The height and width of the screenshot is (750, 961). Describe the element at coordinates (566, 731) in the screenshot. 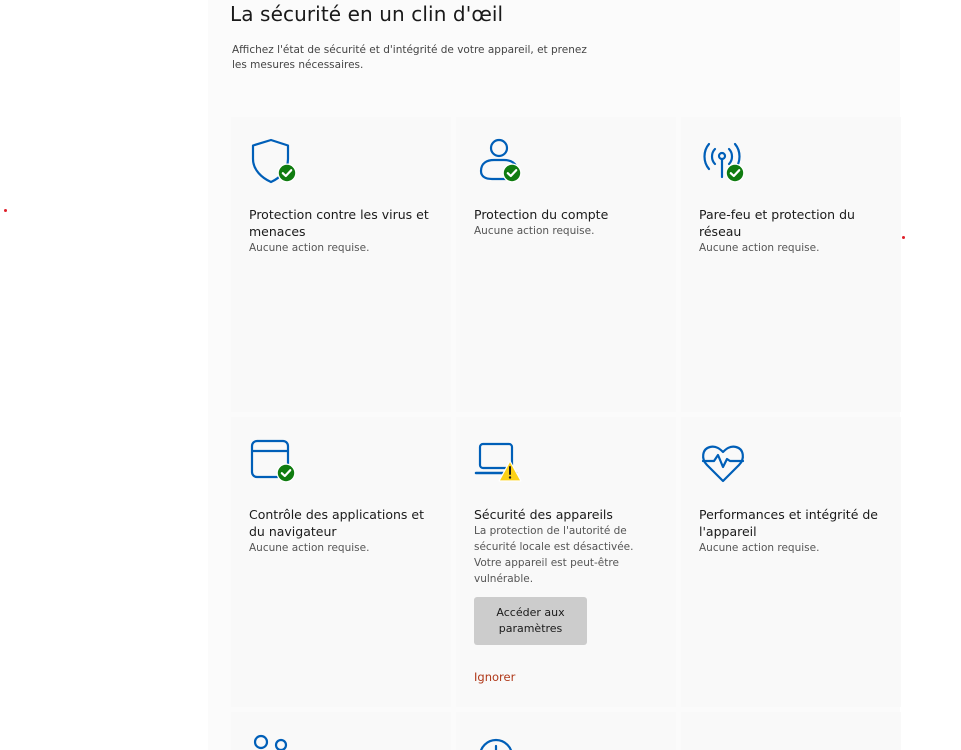

I see `tile-protection-history-partial` at that location.